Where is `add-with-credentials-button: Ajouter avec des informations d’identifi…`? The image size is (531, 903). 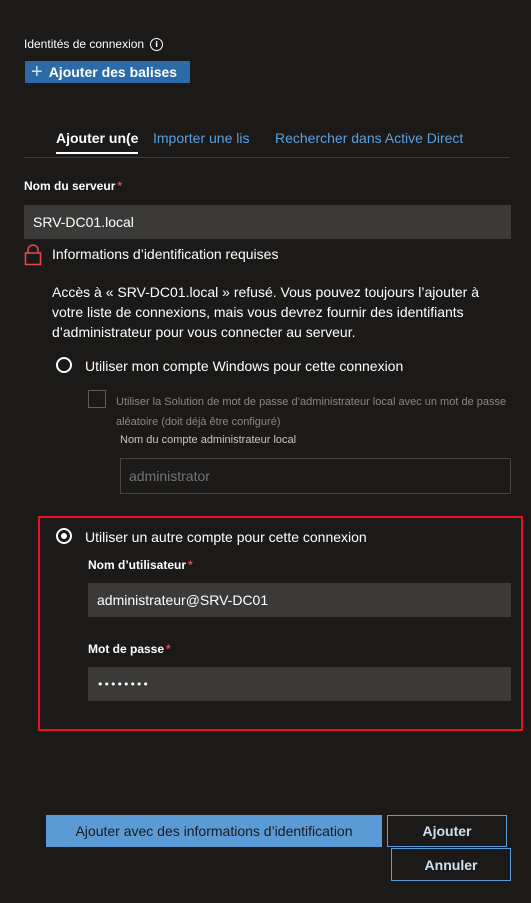
add-with-credentials-button: Ajouter avec des informations d’identifi… is located at coordinates (214, 831).